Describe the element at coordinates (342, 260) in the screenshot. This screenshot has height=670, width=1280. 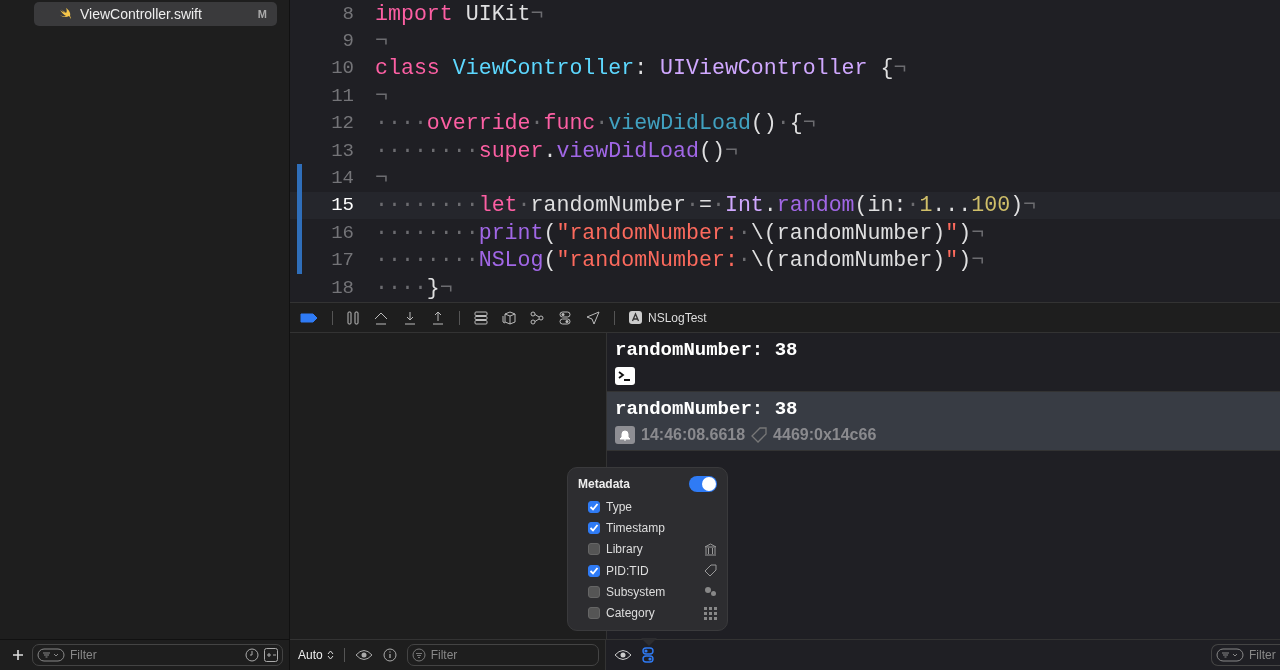
I see `line-number: 17` at that location.